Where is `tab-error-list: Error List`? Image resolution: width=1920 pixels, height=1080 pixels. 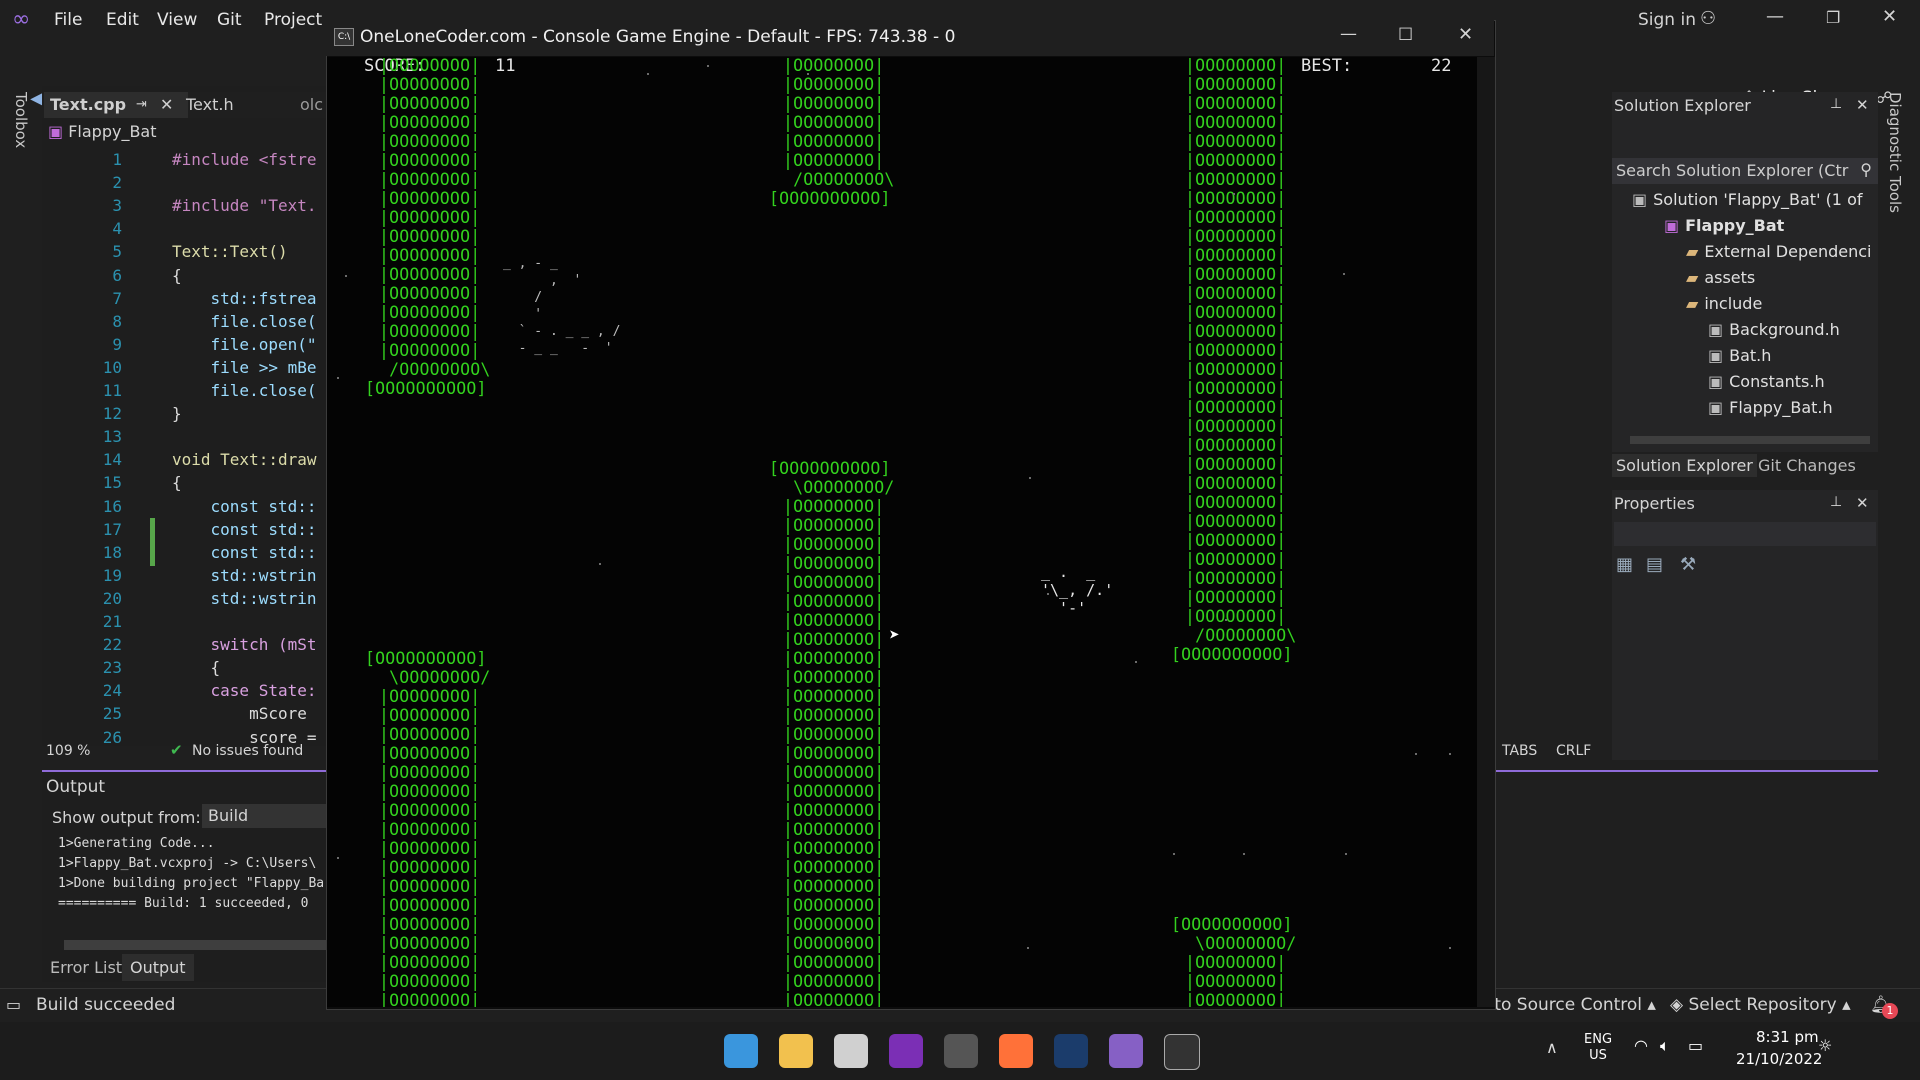
tab-error-list: Error List is located at coordinates (86, 967).